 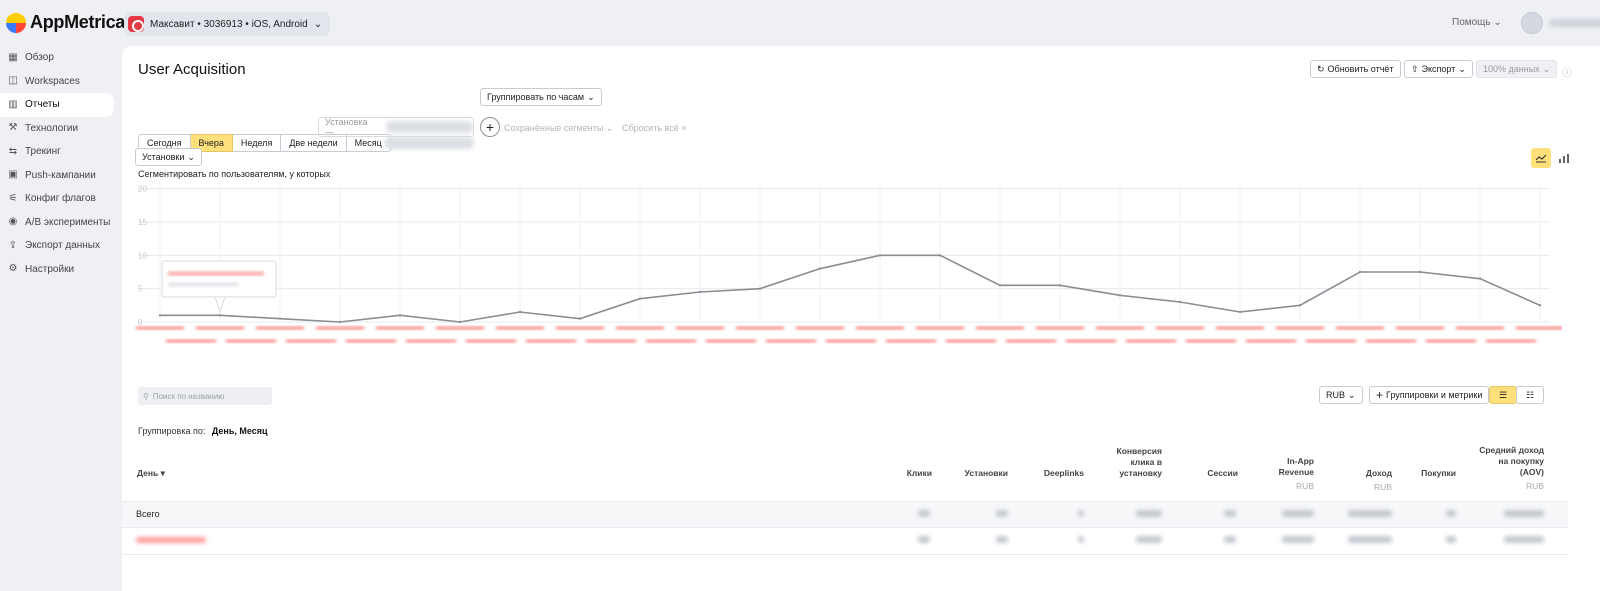 I want to click on sidebar-item-overview: ▦ Обзор, so click(x=61, y=58).